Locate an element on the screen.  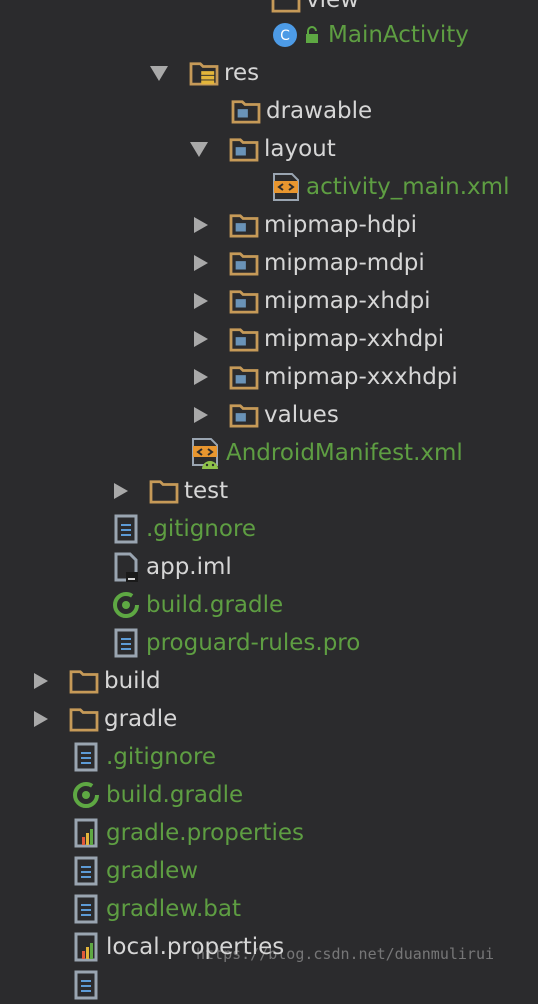
xml-file-icon is located at coordinates (286, 187).